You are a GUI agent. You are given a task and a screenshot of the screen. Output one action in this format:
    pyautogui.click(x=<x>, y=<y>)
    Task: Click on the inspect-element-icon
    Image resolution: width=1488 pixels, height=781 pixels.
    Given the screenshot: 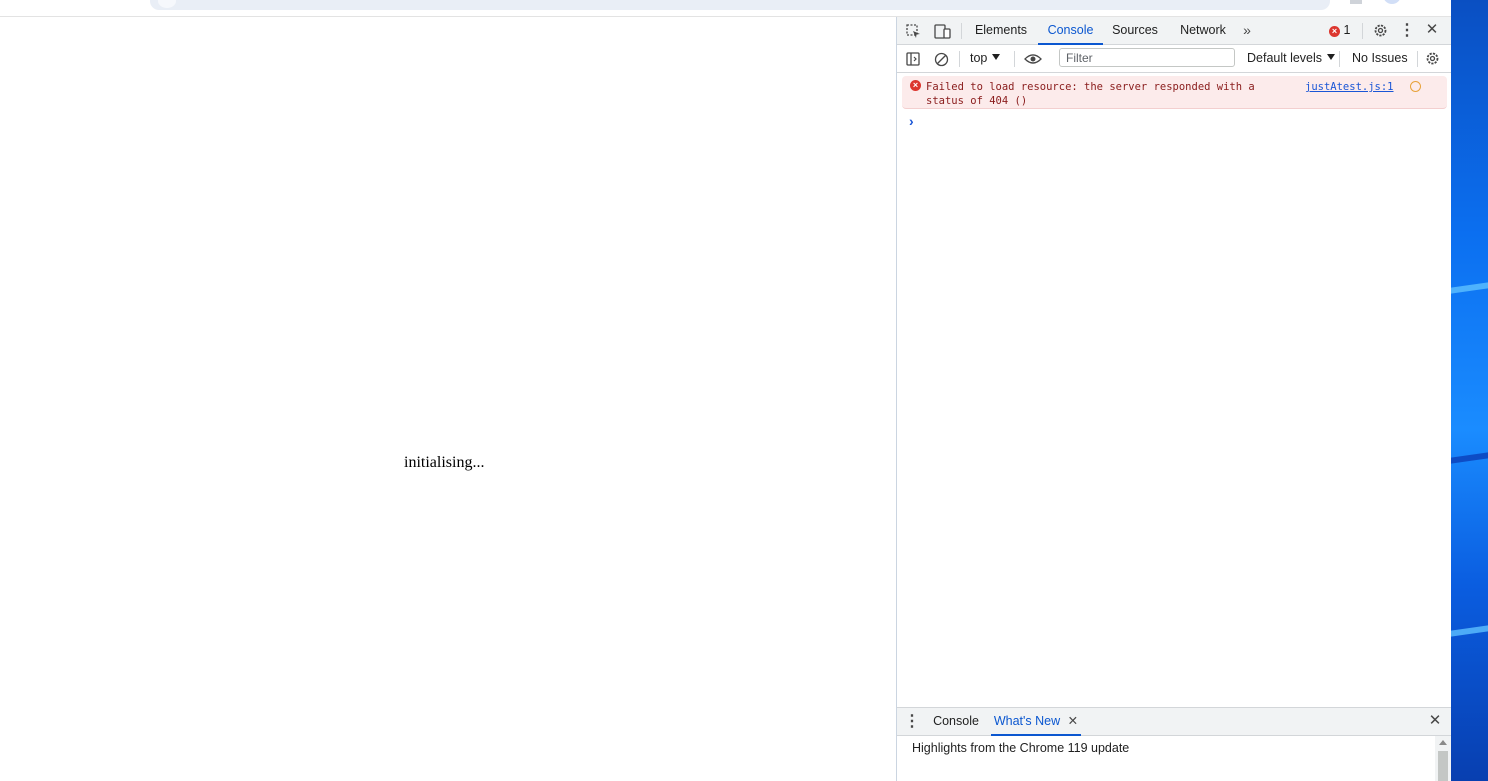 What is the action you would take?
    pyautogui.click(x=913, y=31)
    